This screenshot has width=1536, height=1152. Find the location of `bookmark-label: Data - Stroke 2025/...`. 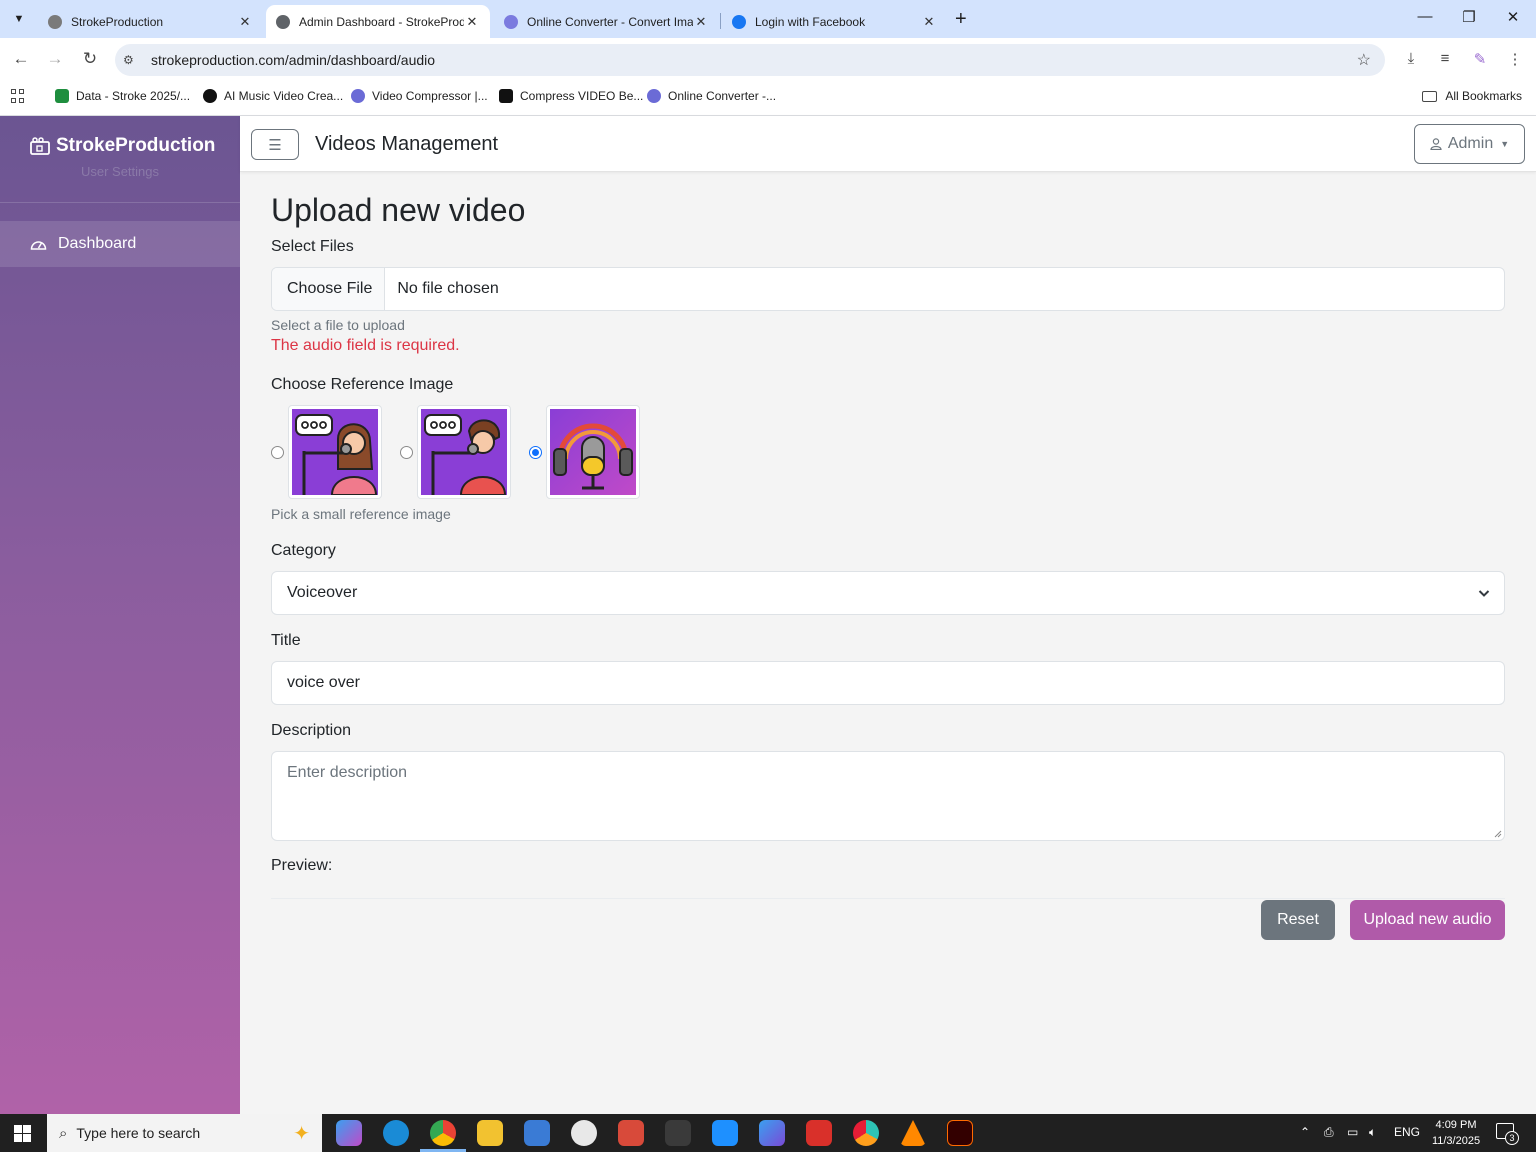

bookmark-label: Data - Stroke 2025/... is located at coordinates (133, 96).